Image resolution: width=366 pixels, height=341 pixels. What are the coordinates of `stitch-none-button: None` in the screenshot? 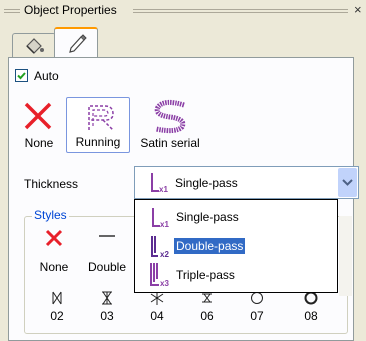 It's located at (39, 125).